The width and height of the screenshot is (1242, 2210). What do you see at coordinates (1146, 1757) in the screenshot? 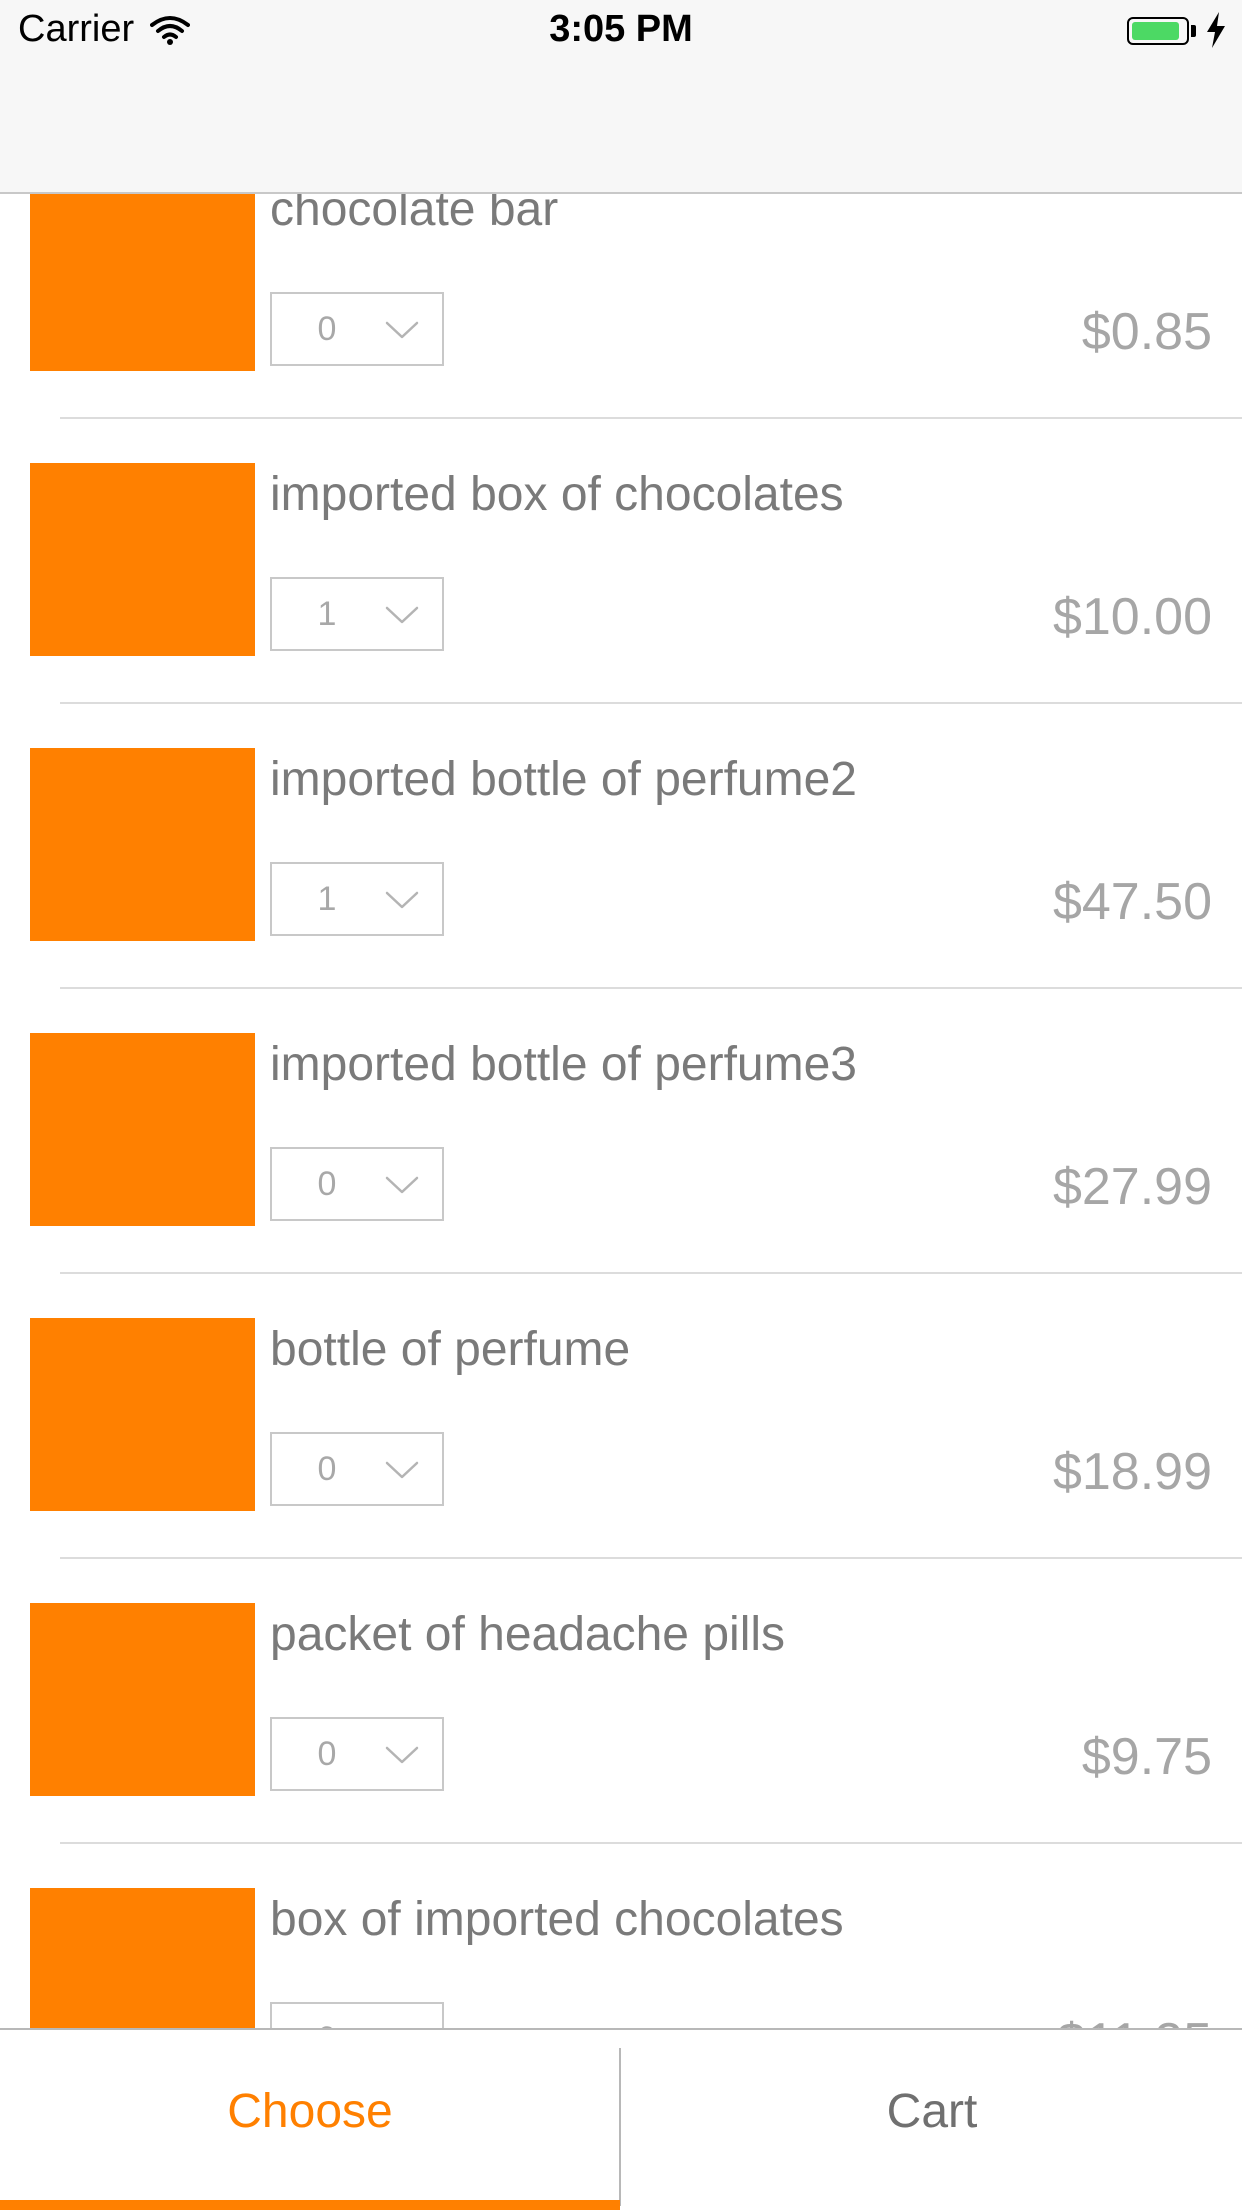
I see `product-price: $9.75` at bounding box center [1146, 1757].